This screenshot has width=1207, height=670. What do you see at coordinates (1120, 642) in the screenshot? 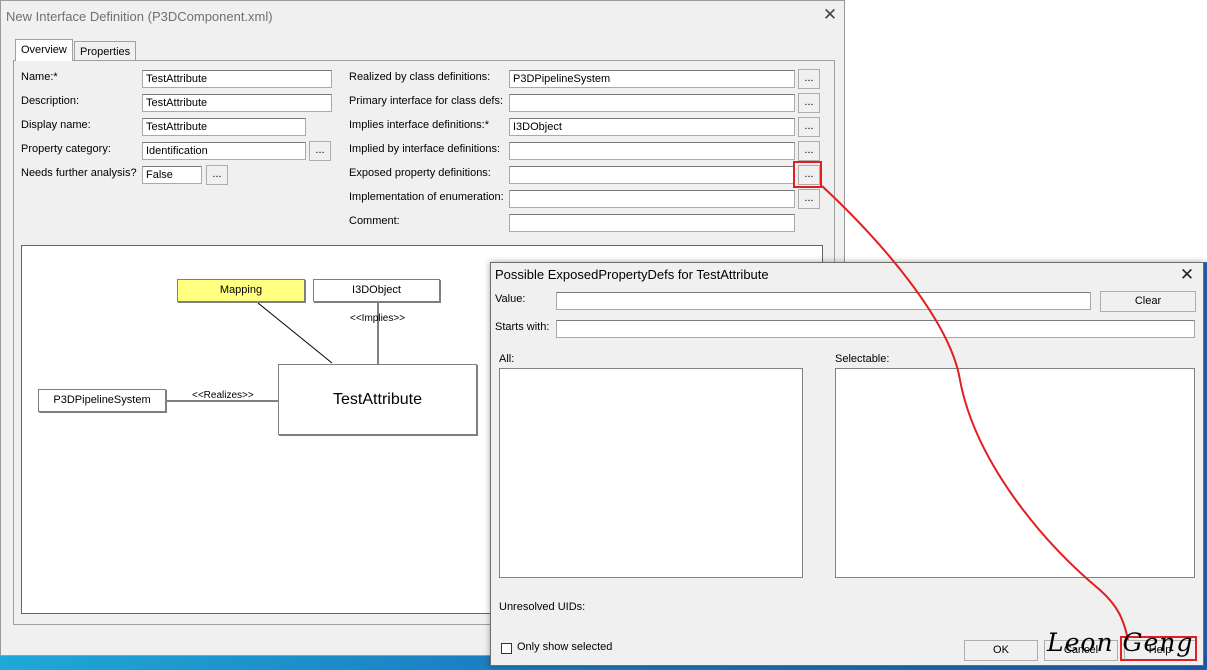
I see `signature-watermark: Leon Geng` at bounding box center [1120, 642].